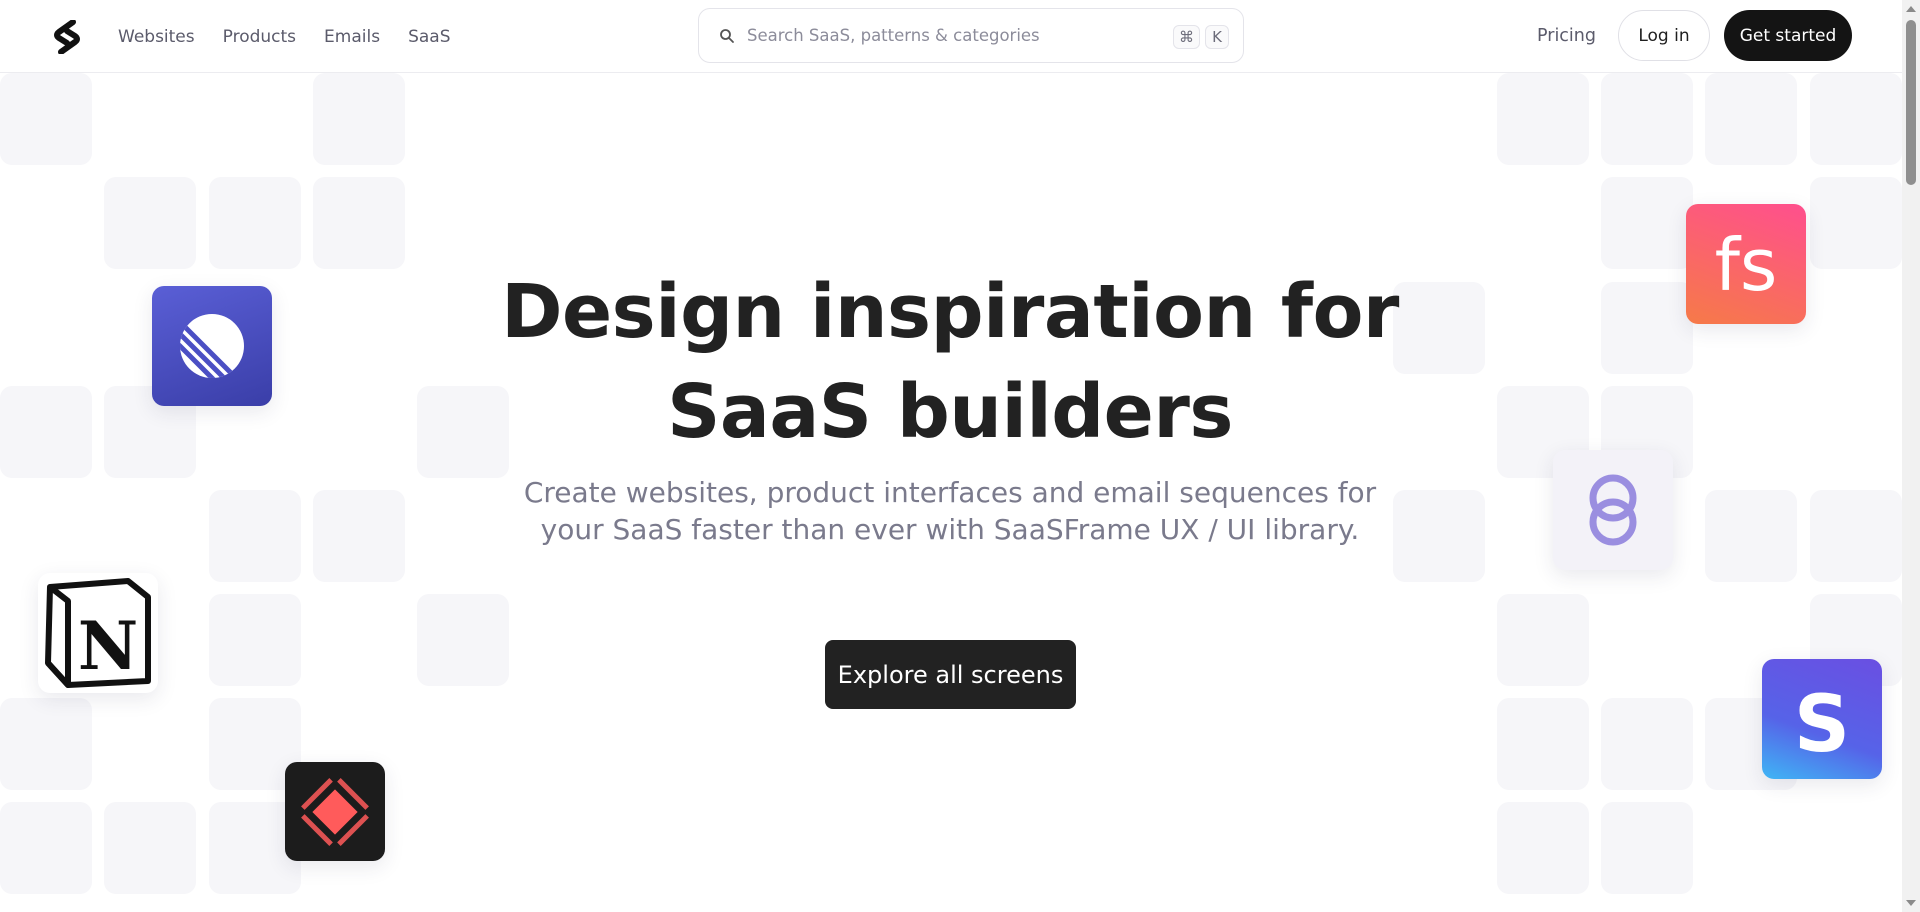 This screenshot has height=912, width=1920. What do you see at coordinates (727, 35) in the screenshot?
I see `search-icon` at bounding box center [727, 35].